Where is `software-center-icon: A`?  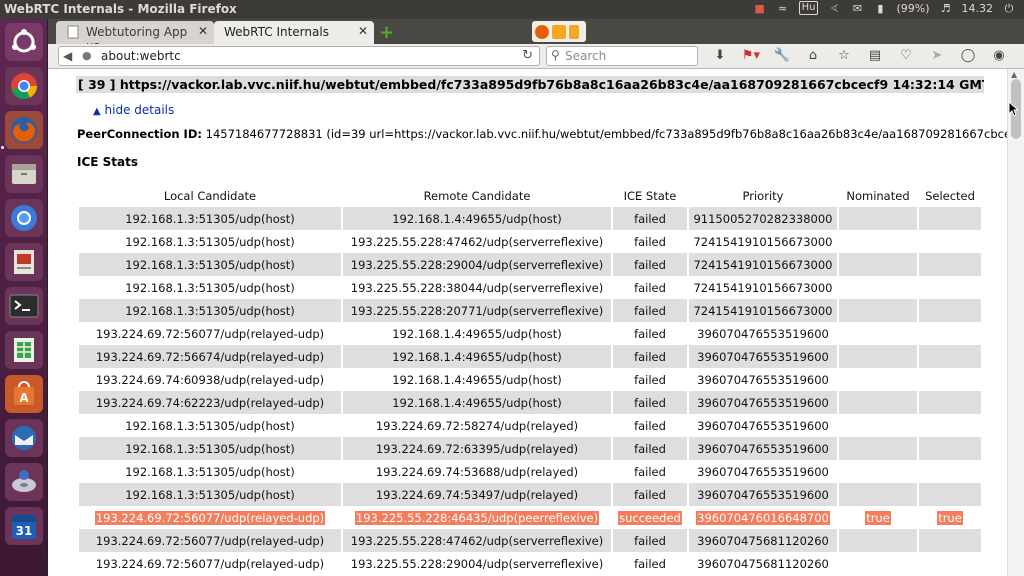 software-center-icon: A is located at coordinates (24, 394).